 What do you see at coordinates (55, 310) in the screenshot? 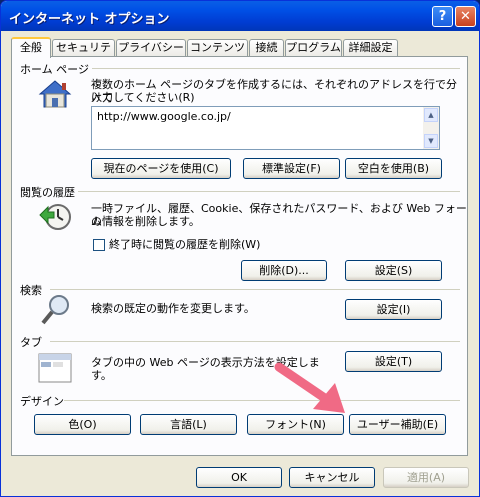
I see `search-magnifier-icon` at bounding box center [55, 310].